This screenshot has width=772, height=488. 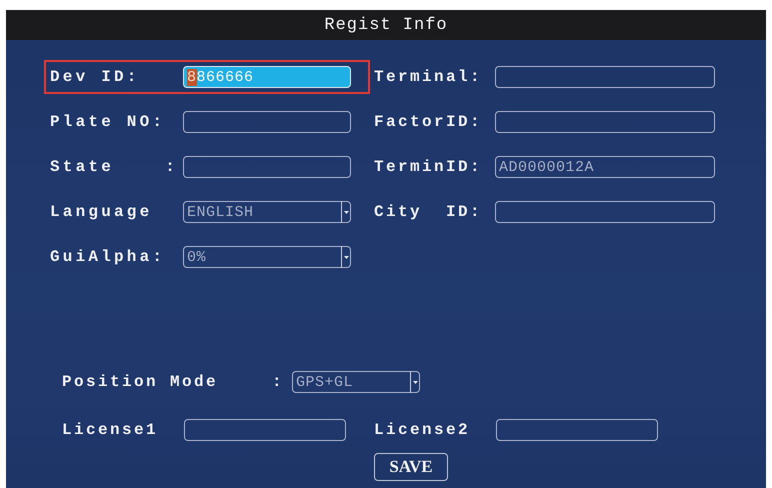 I want to click on field-label: Language, so click(x=102, y=212).